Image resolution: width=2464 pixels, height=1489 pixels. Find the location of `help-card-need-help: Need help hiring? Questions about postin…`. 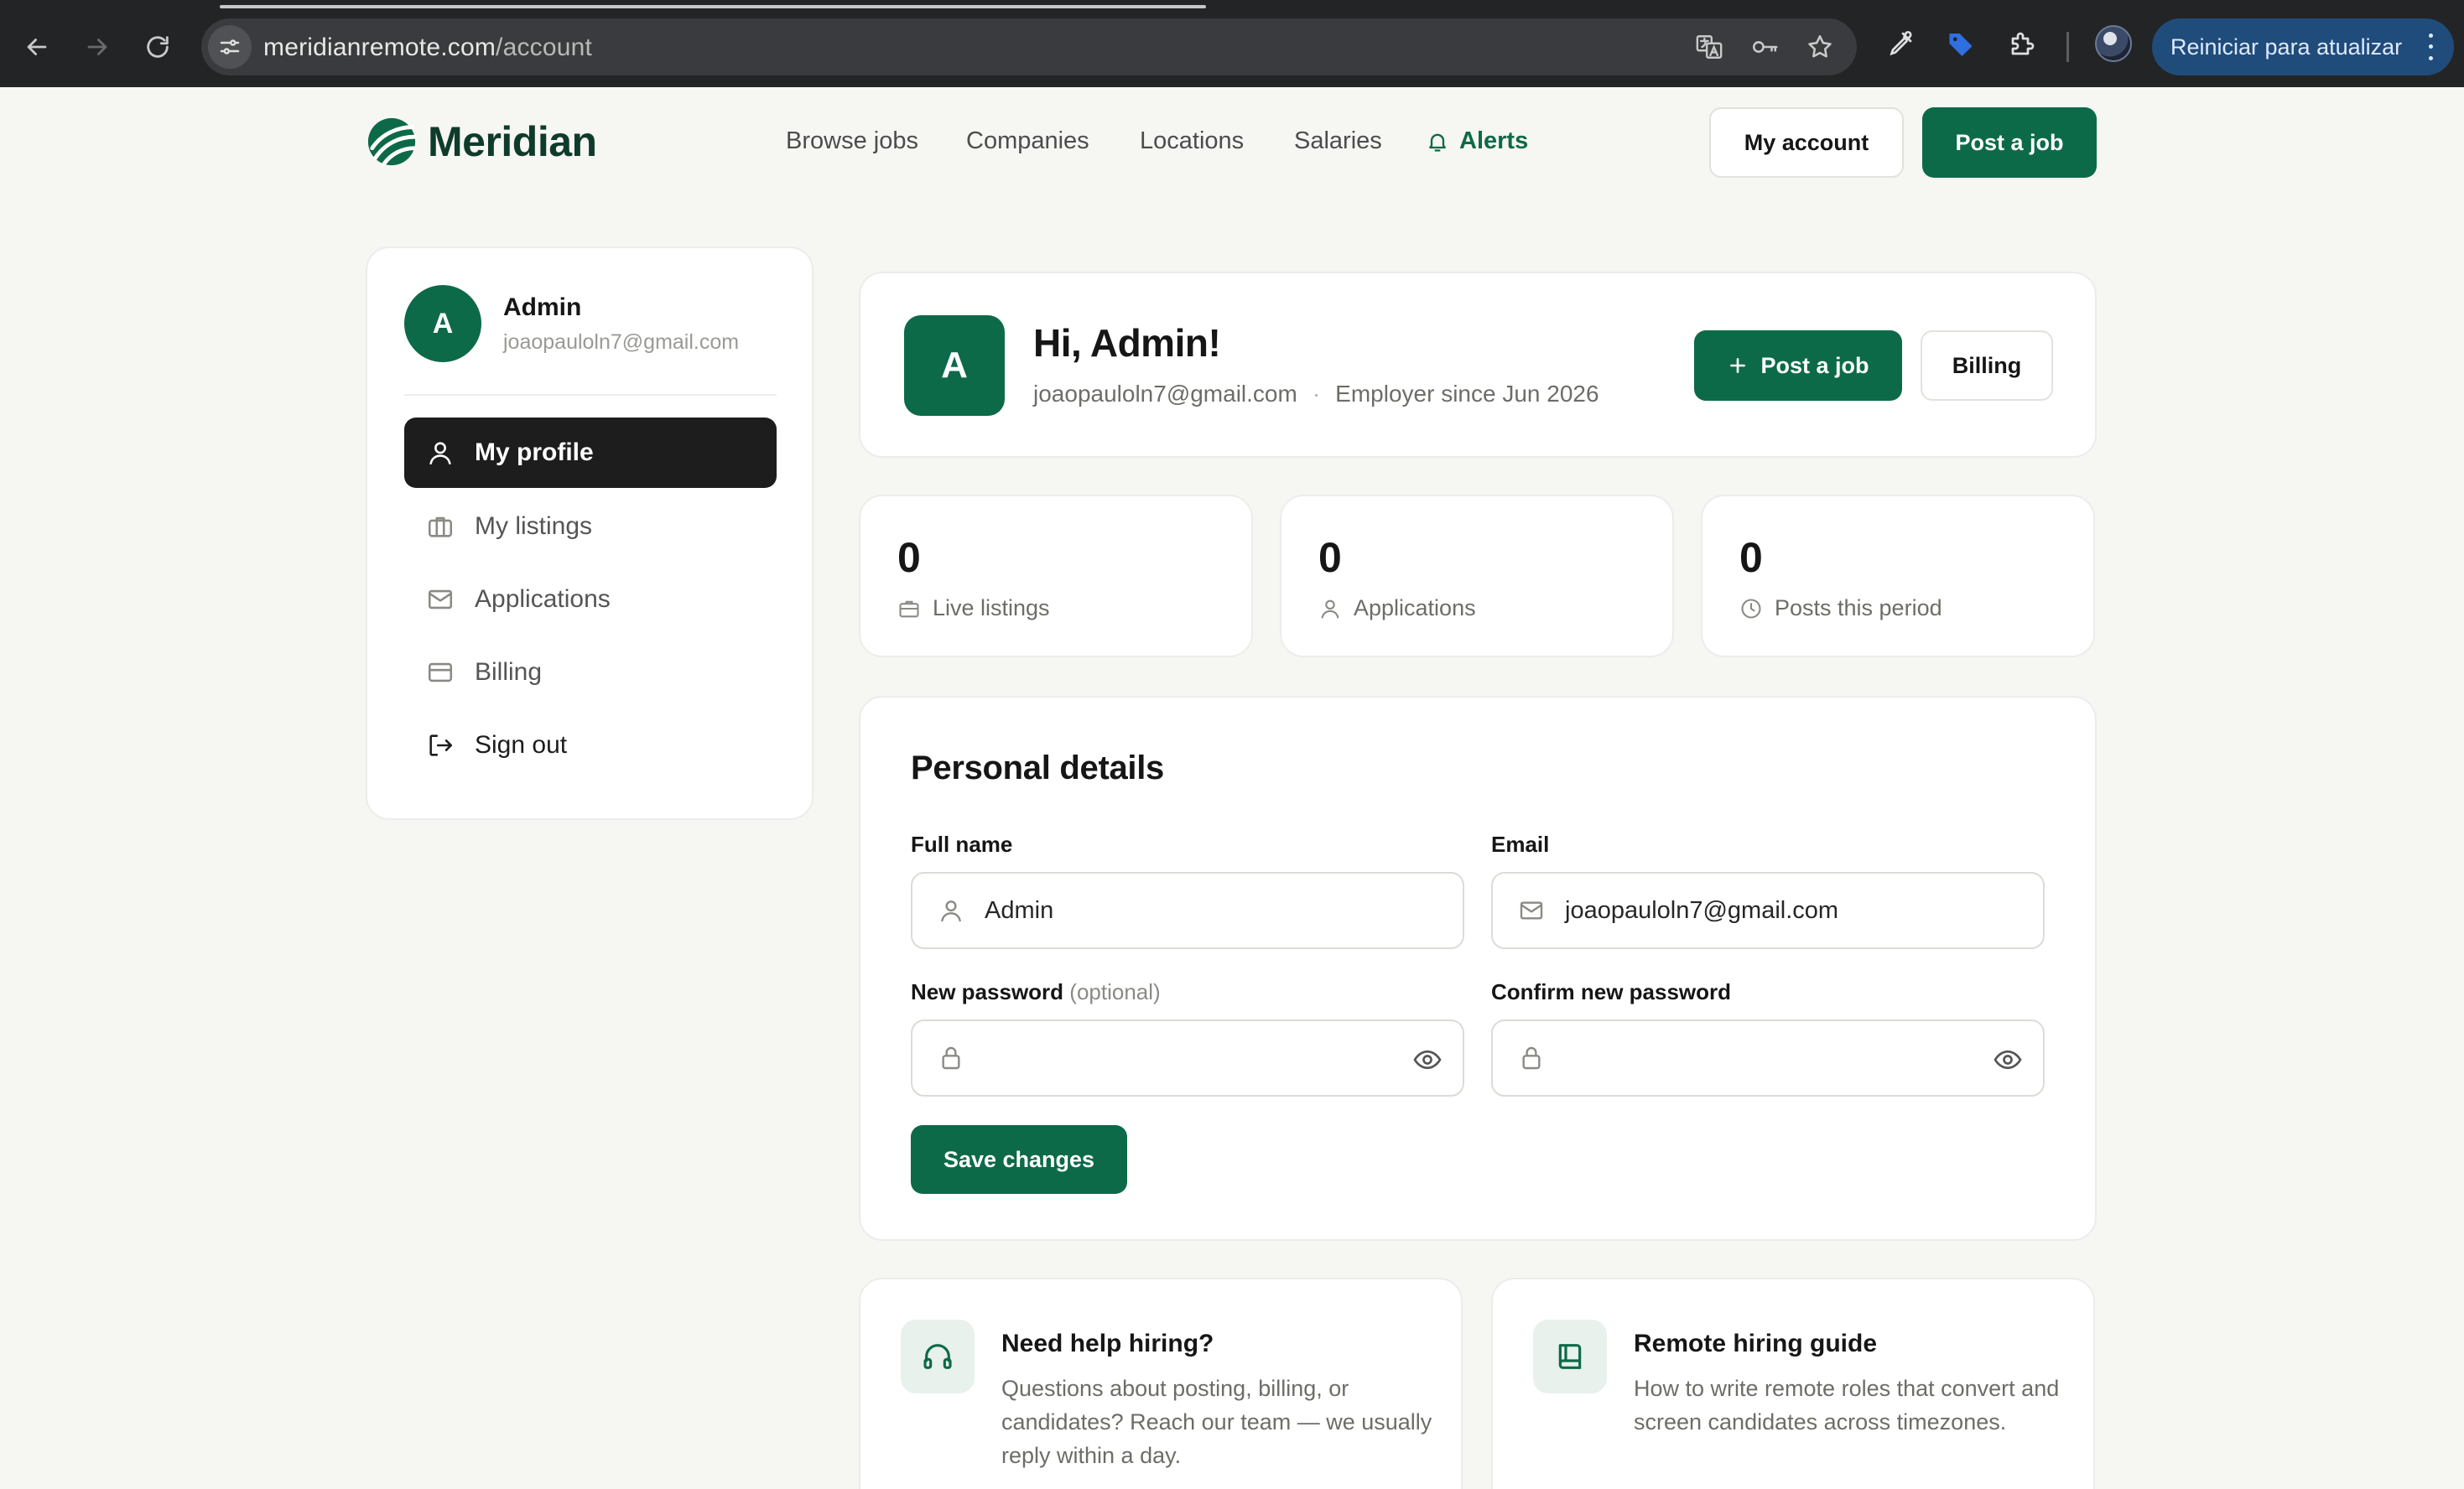

help-card-need-help: Need help hiring? Questions about postin… is located at coordinates (1161, 1383).